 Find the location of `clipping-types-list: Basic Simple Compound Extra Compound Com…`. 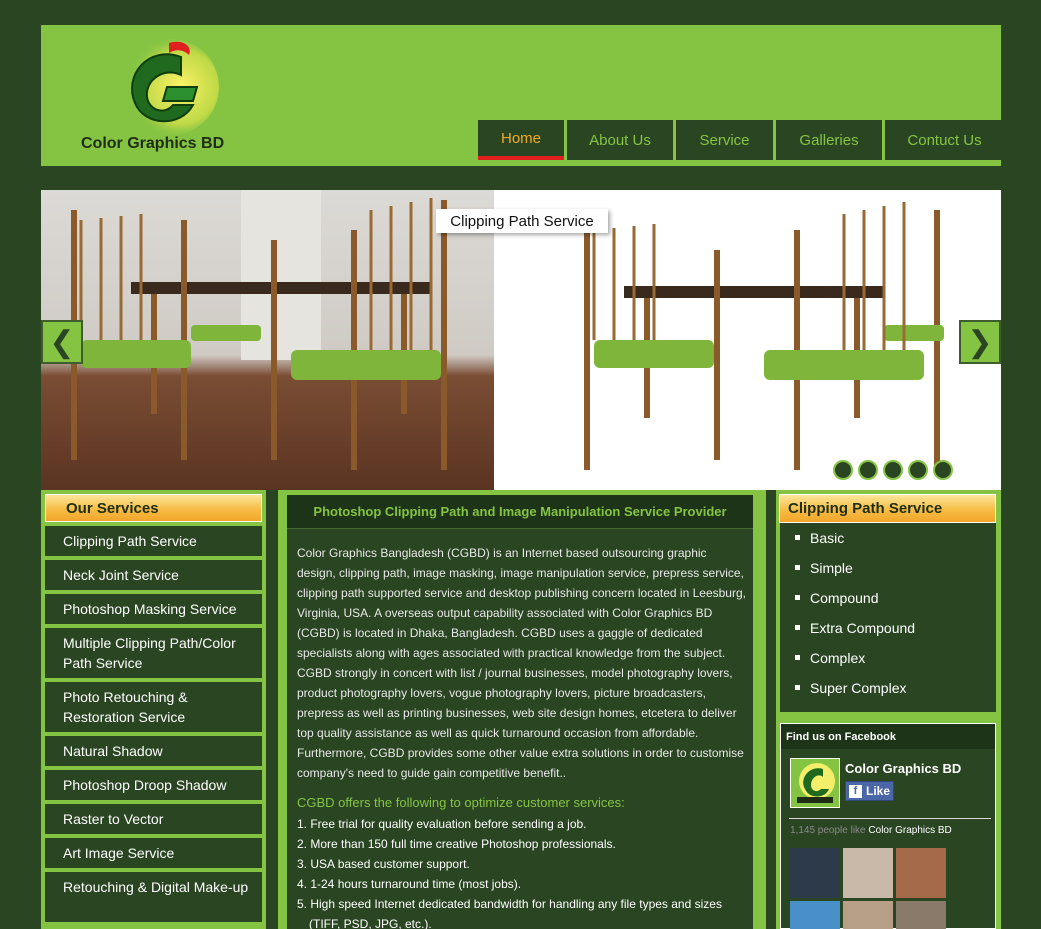

clipping-types-list: Basic Simple Compound Extra Compound Com… is located at coordinates (888, 617).